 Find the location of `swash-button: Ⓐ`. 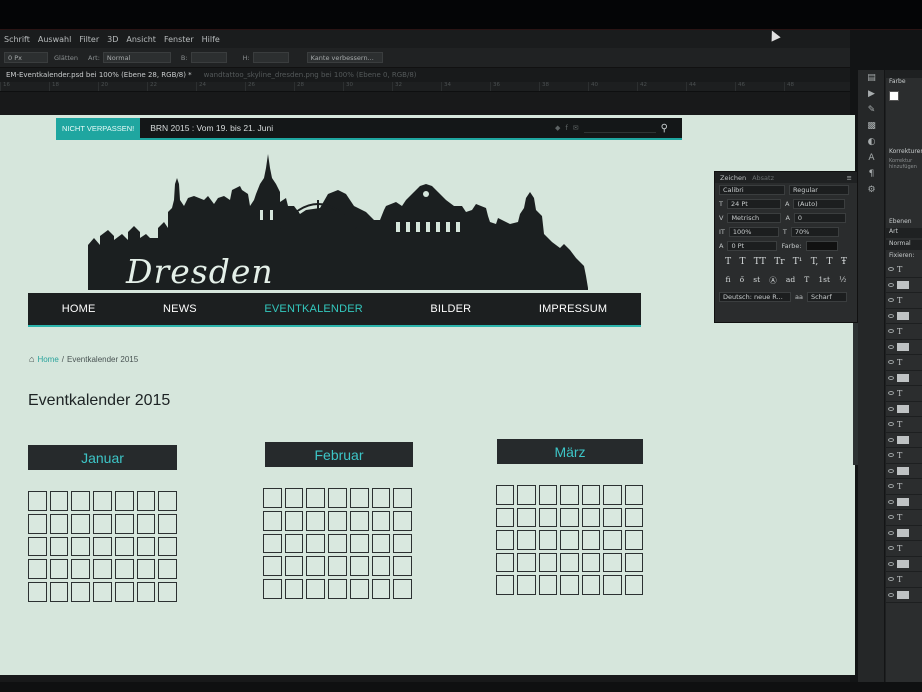

swash-button: Ⓐ is located at coordinates (773, 280).